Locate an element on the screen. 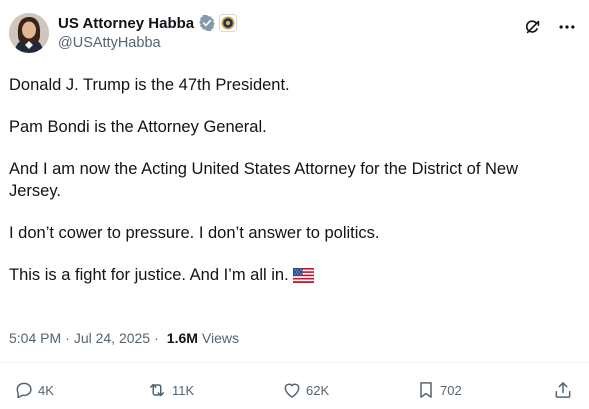  avatar is located at coordinates (29, 33).